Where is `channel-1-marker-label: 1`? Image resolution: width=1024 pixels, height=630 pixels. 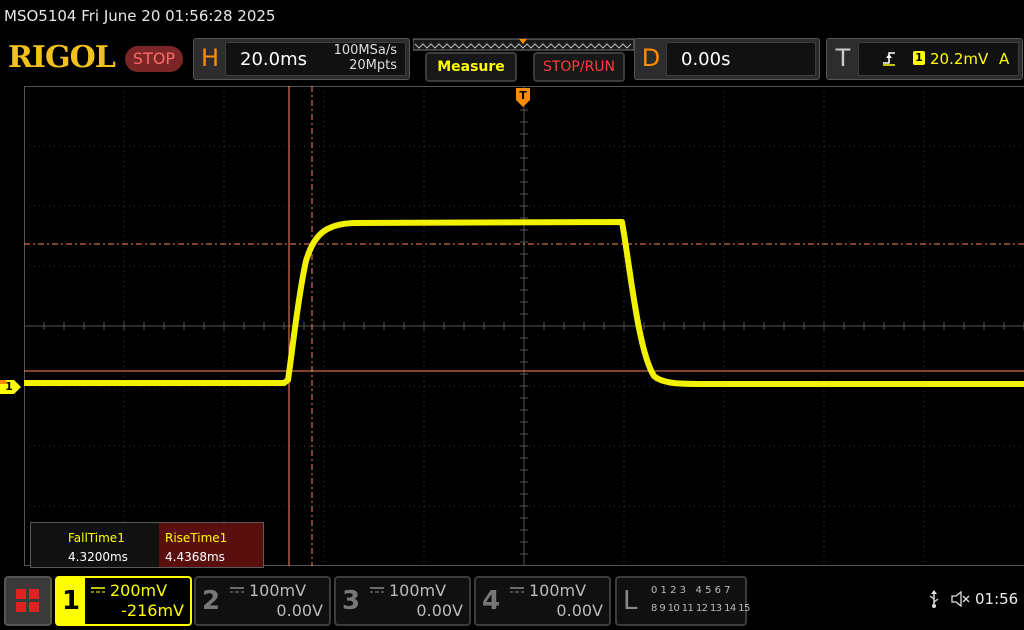
channel-1-marker-label: 1 is located at coordinates (9, 386).